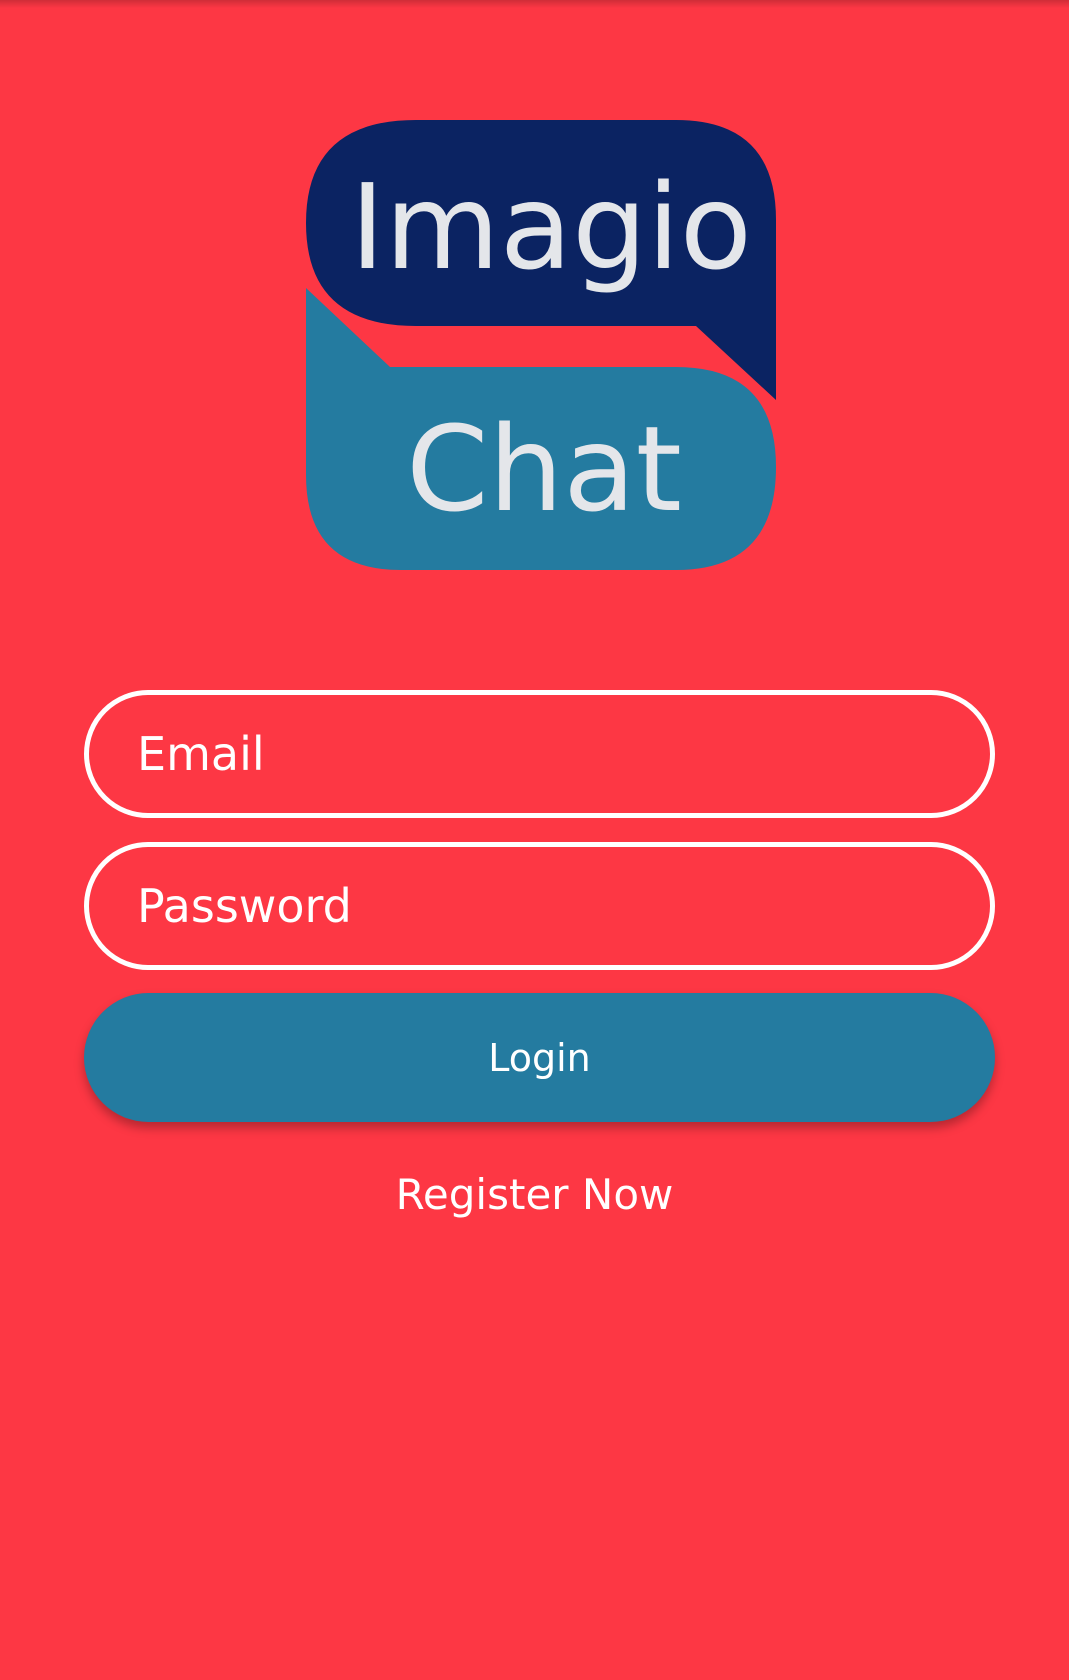 This screenshot has height=1680, width=1069. What do you see at coordinates (563, 754) in the screenshot?
I see `email-input` at bounding box center [563, 754].